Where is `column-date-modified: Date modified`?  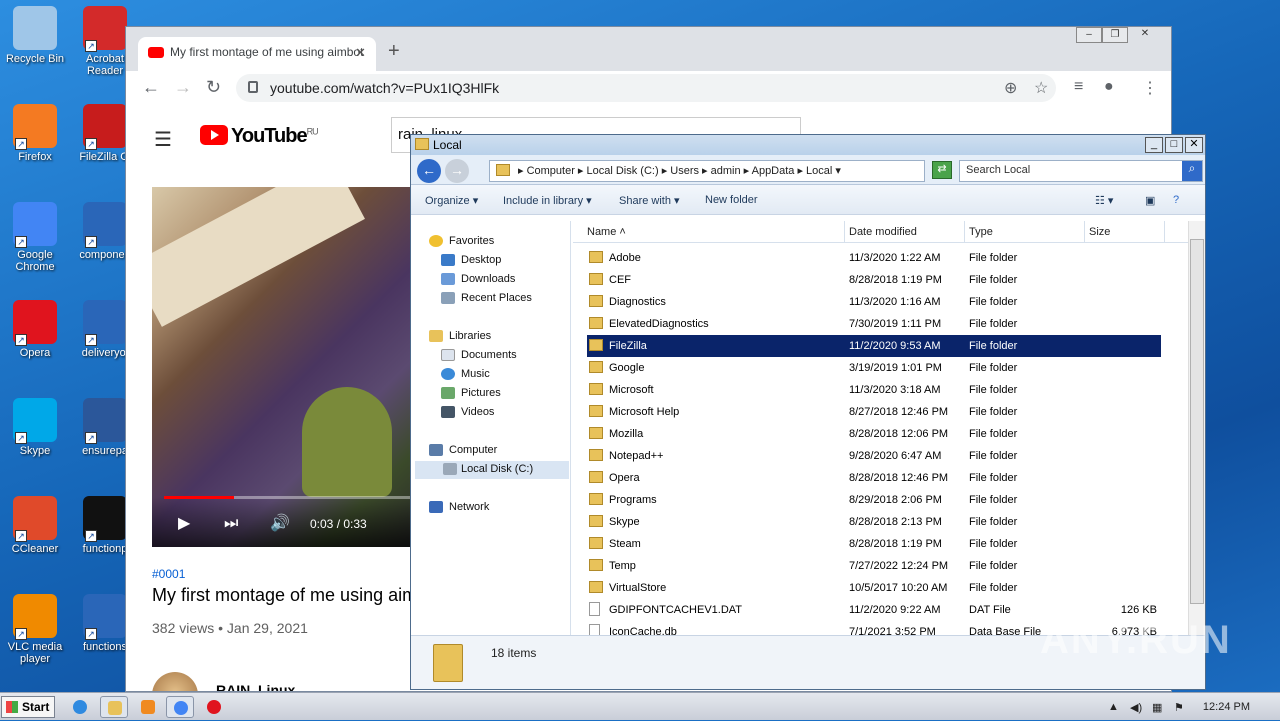 column-date-modified: Date modified is located at coordinates (905, 232).